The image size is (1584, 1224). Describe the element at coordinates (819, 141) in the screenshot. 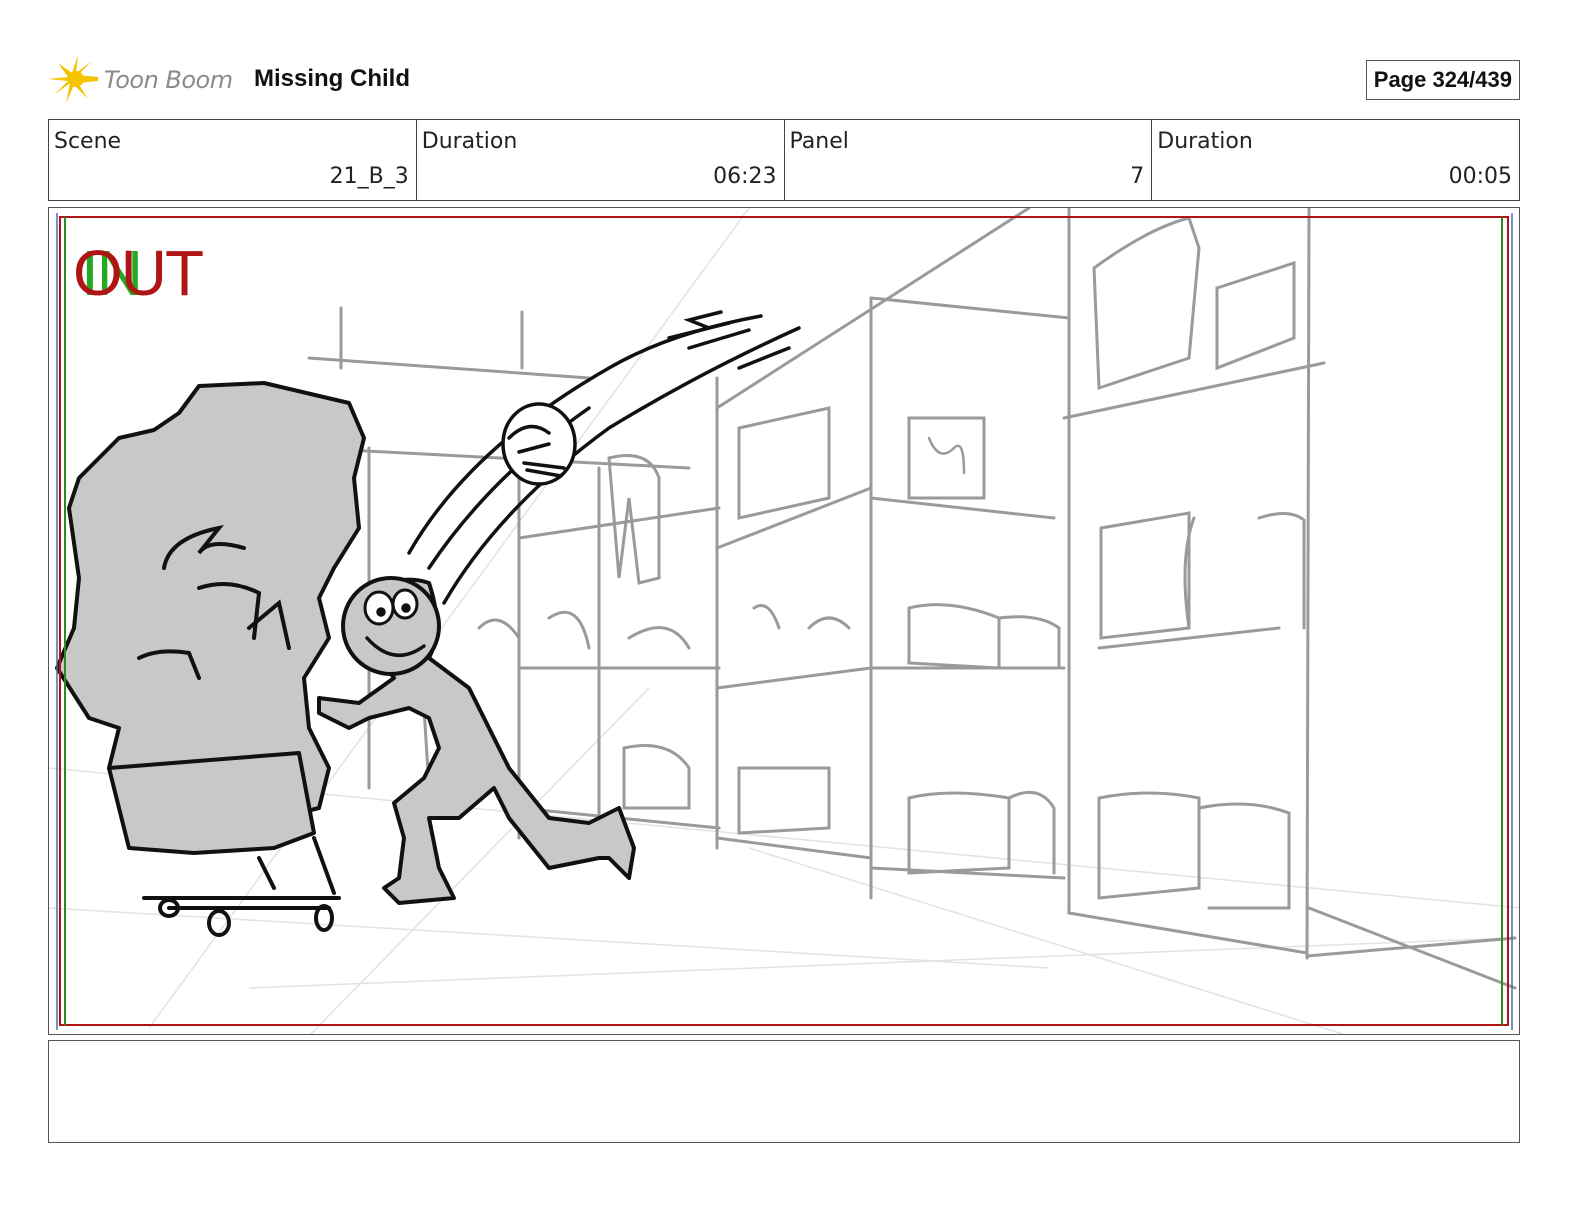

I see `panel-label: Panel` at that location.